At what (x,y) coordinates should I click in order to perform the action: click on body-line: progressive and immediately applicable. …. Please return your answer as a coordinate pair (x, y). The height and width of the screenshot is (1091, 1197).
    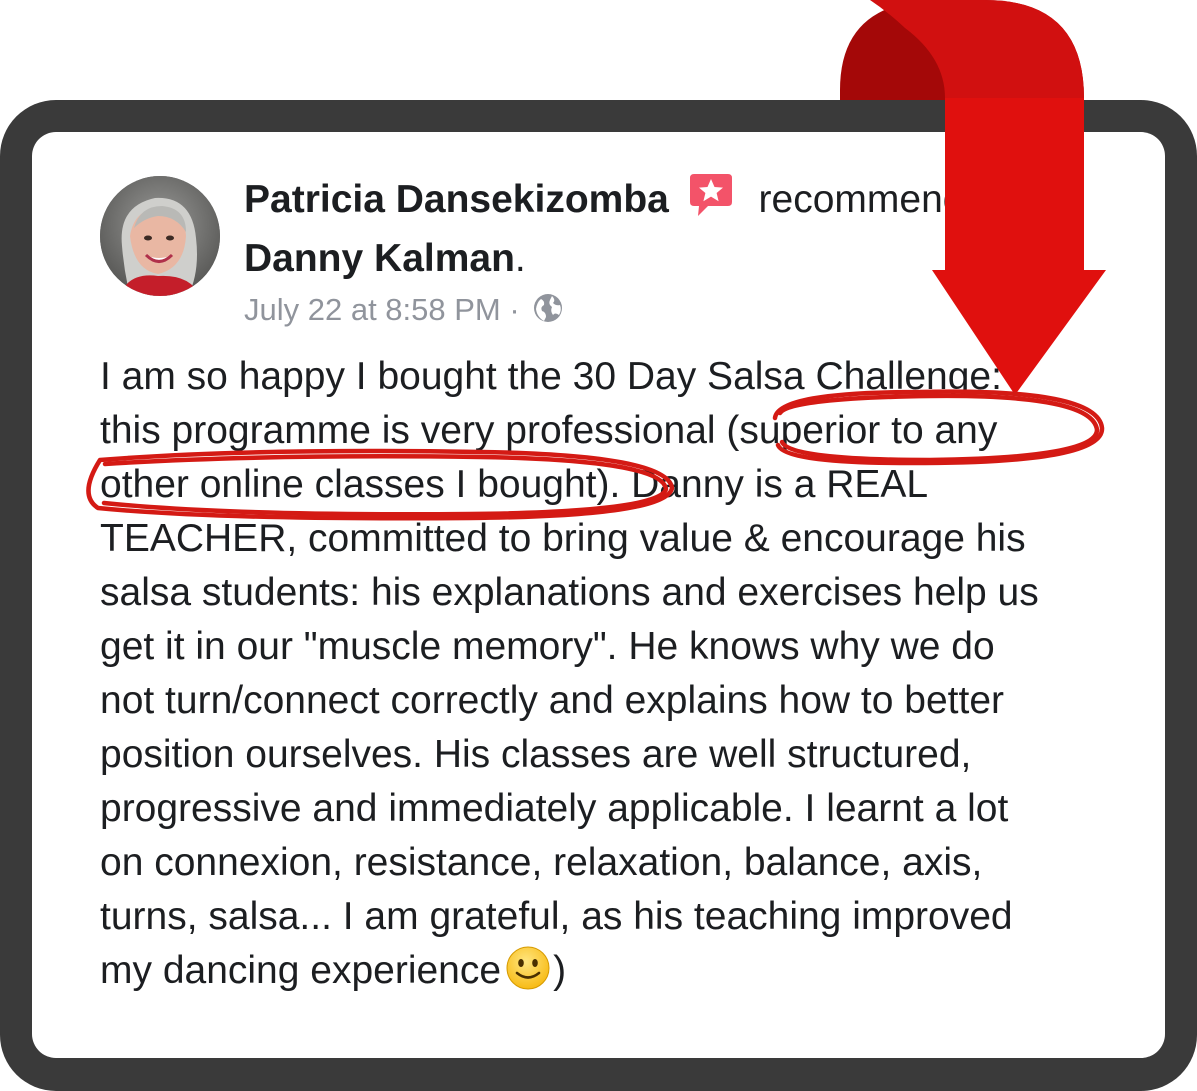
    Looking at the image, I should click on (554, 808).